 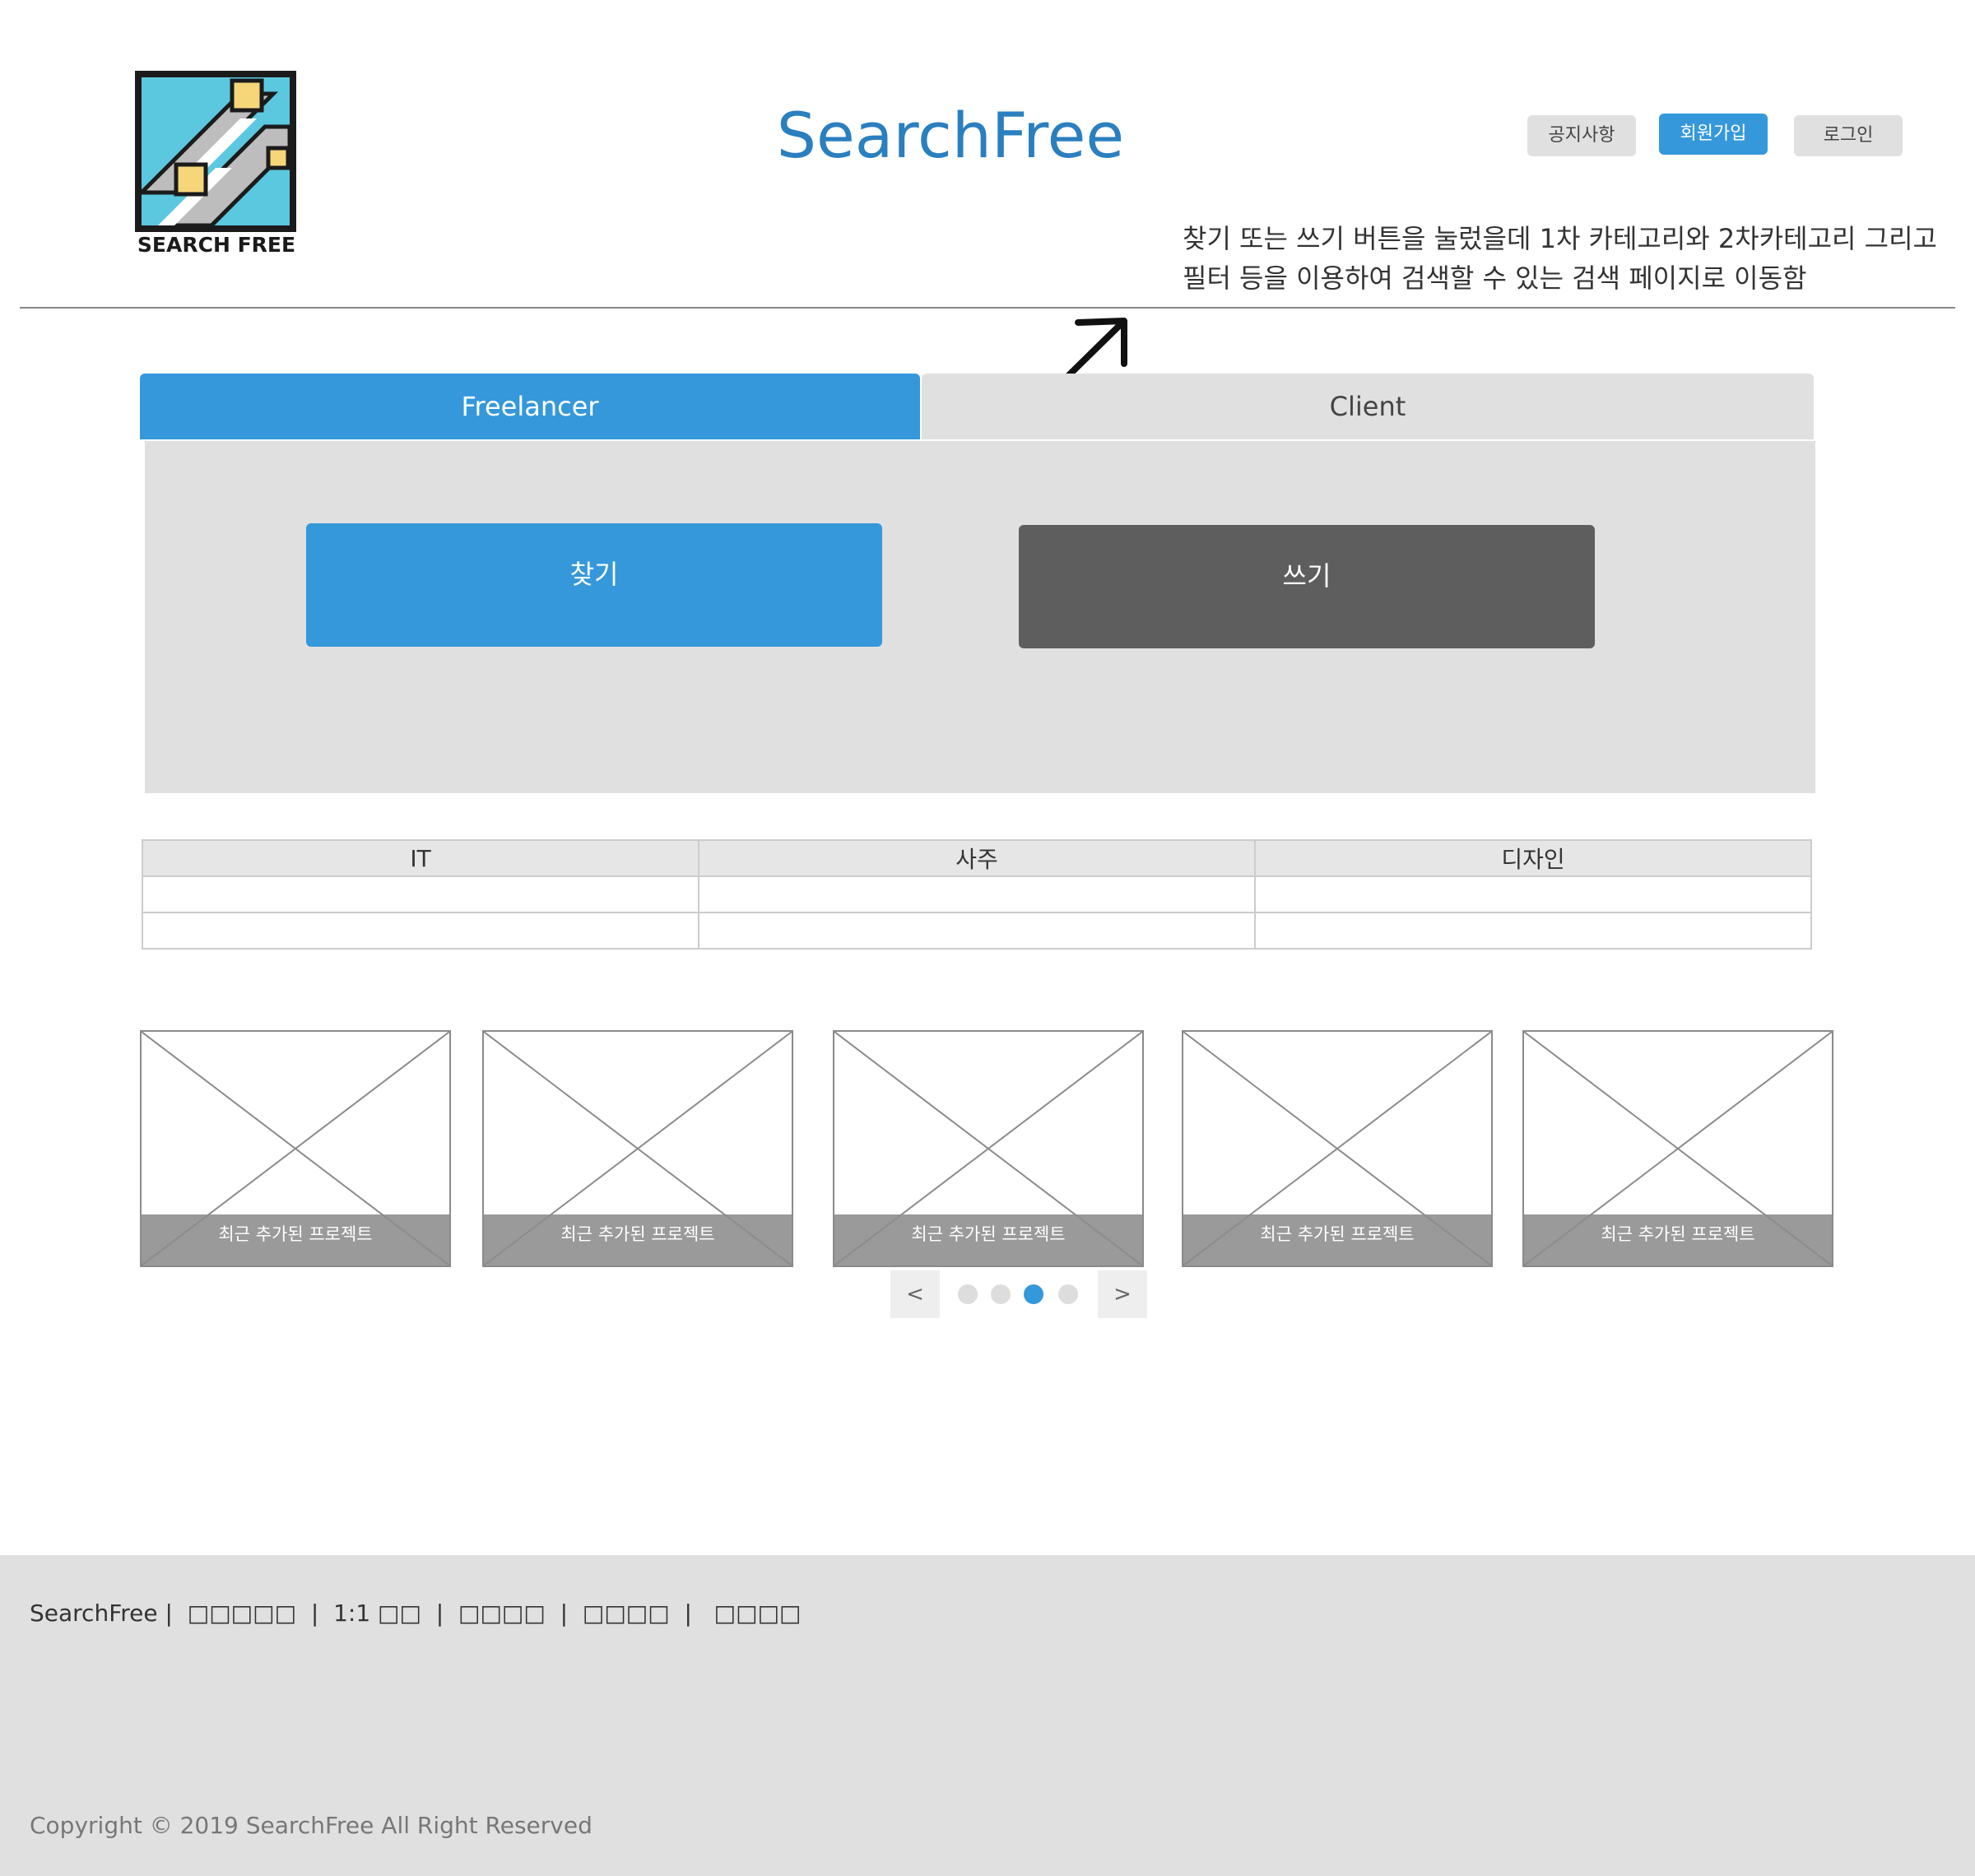 I want to click on category-design: 디자인, so click(x=1533, y=858).